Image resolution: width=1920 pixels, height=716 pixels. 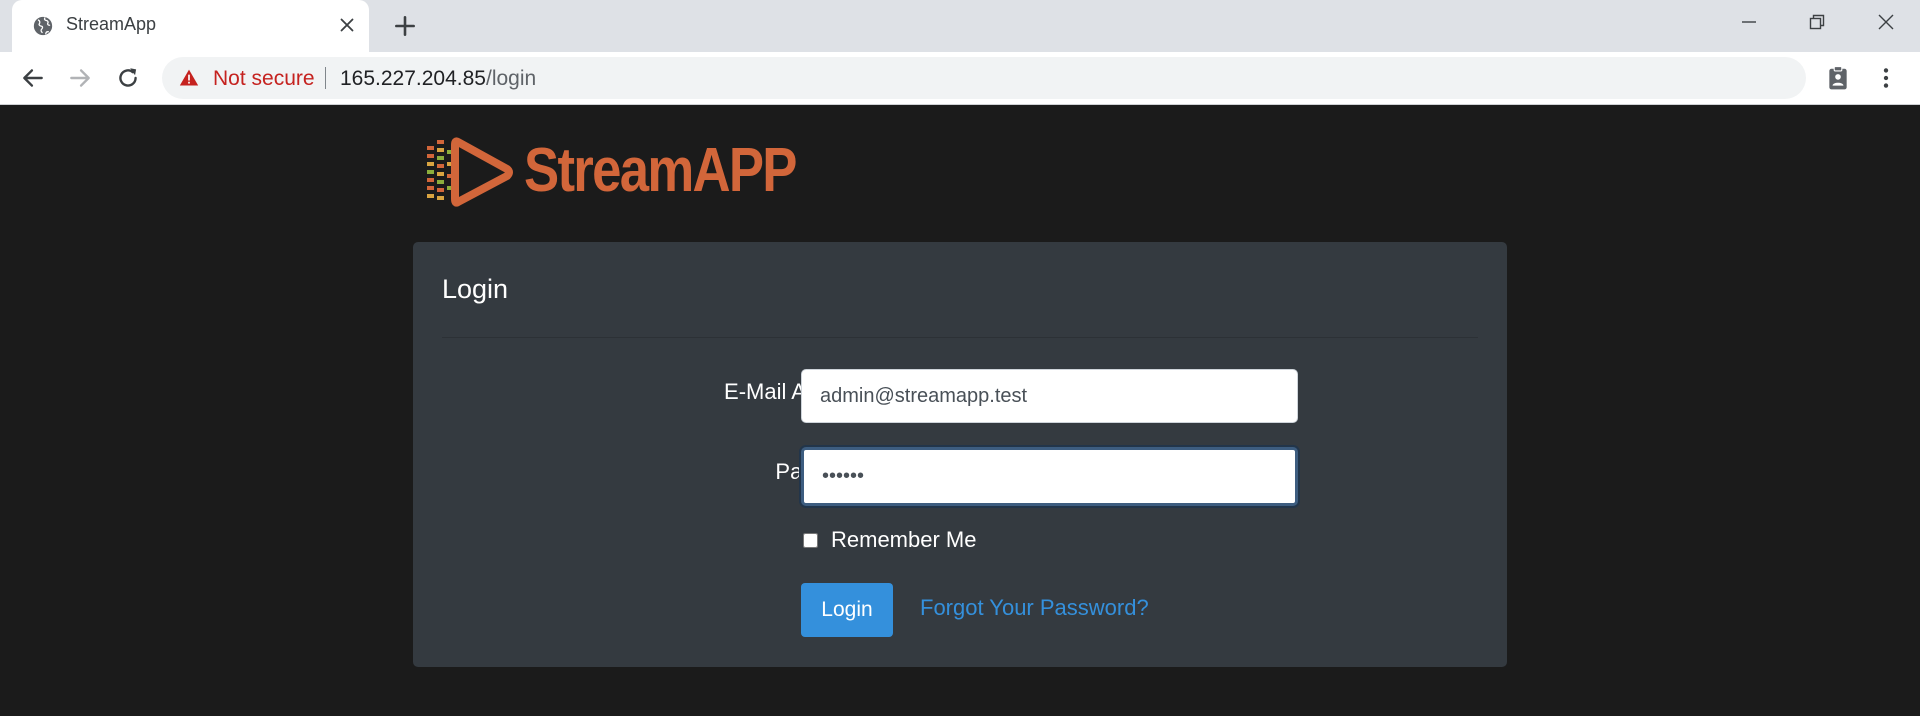 What do you see at coordinates (189, 78) in the screenshot?
I see `warning-triangle-icon` at bounding box center [189, 78].